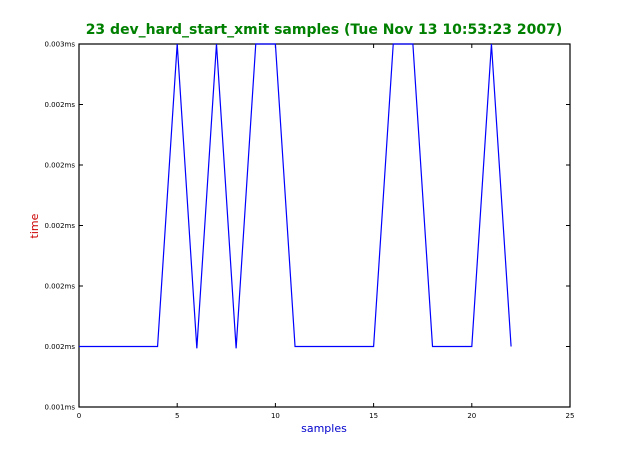 Image resolution: width=633 pixels, height=453 pixels. What do you see at coordinates (373, 416) in the screenshot?
I see `x-tick-label: 15` at bounding box center [373, 416].